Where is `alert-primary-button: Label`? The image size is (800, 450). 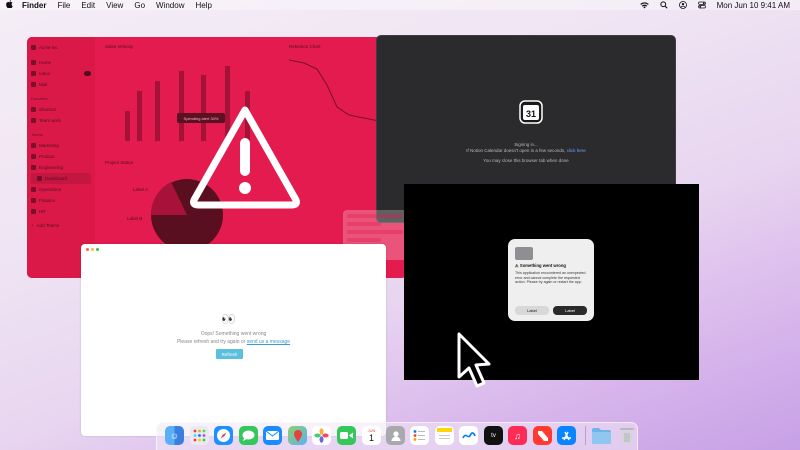
alert-primary-button: Label is located at coordinates (570, 310).